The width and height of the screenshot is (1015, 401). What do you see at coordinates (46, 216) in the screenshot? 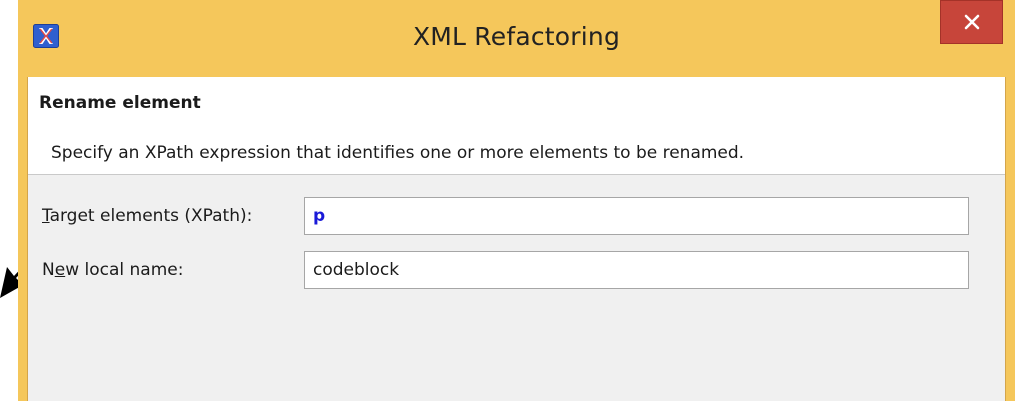
I see `target-label-mnemonic: T` at bounding box center [46, 216].